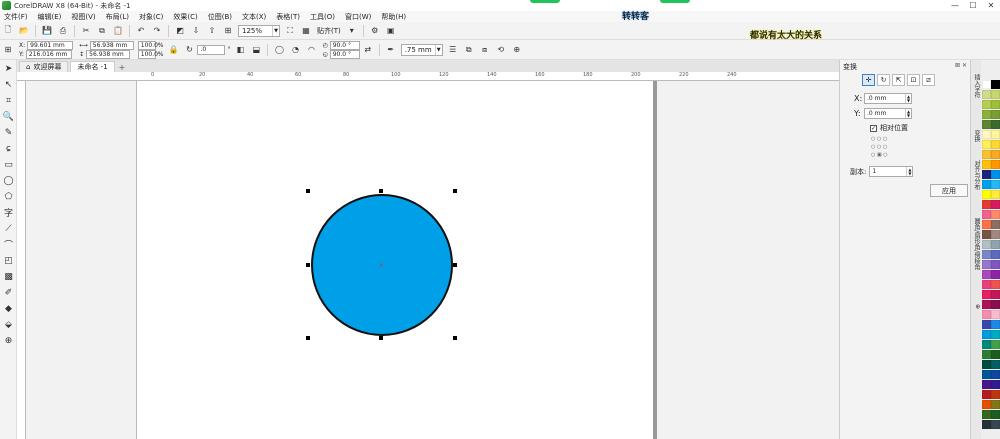 This screenshot has width=1000, height=439. I want to click on y-position-input: 216.016 mm, so click(48, 54).